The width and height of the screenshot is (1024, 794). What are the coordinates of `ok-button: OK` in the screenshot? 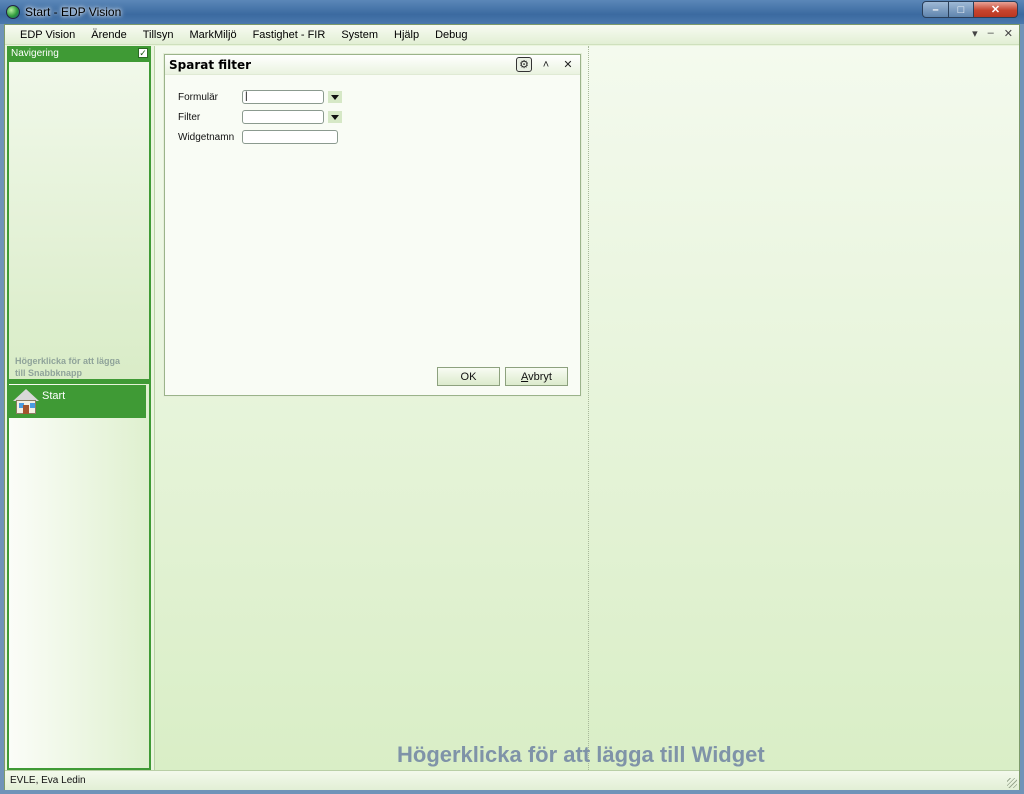 It's located at (468, 376).